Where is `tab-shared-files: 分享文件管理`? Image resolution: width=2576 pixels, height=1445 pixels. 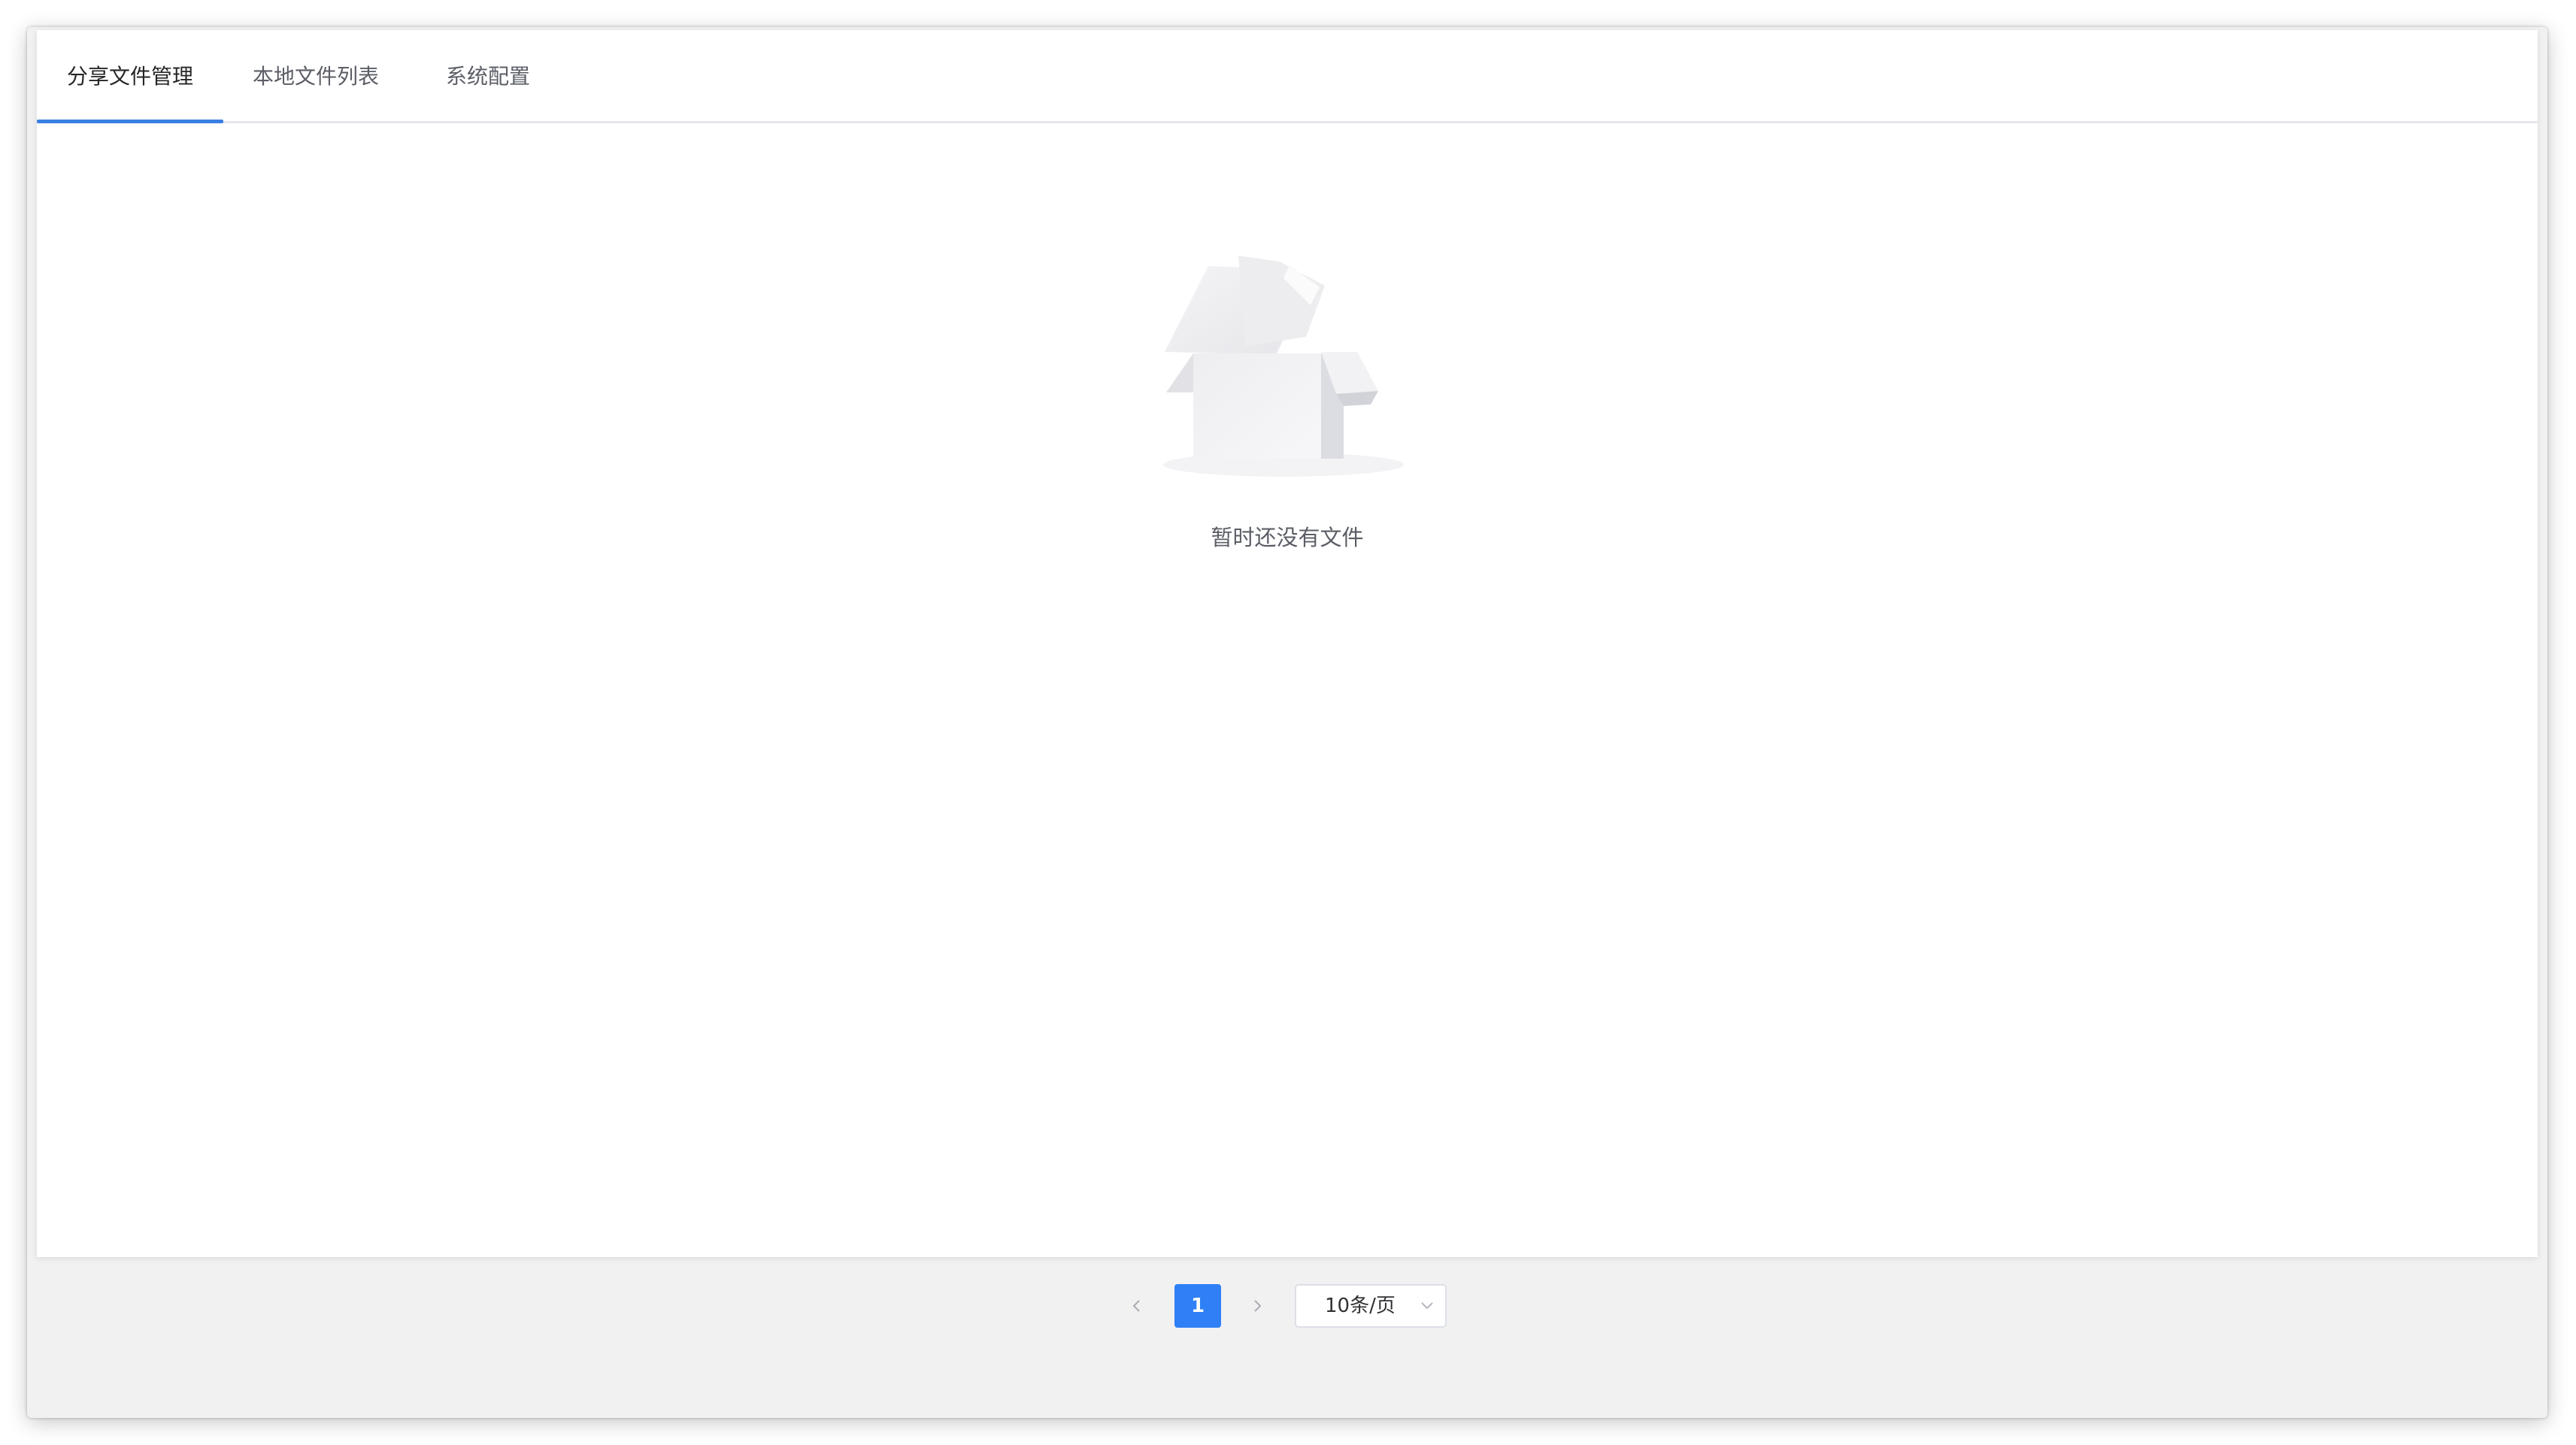 tab-shared-files: 分享文件管理 is located at coordinates (130, 76).